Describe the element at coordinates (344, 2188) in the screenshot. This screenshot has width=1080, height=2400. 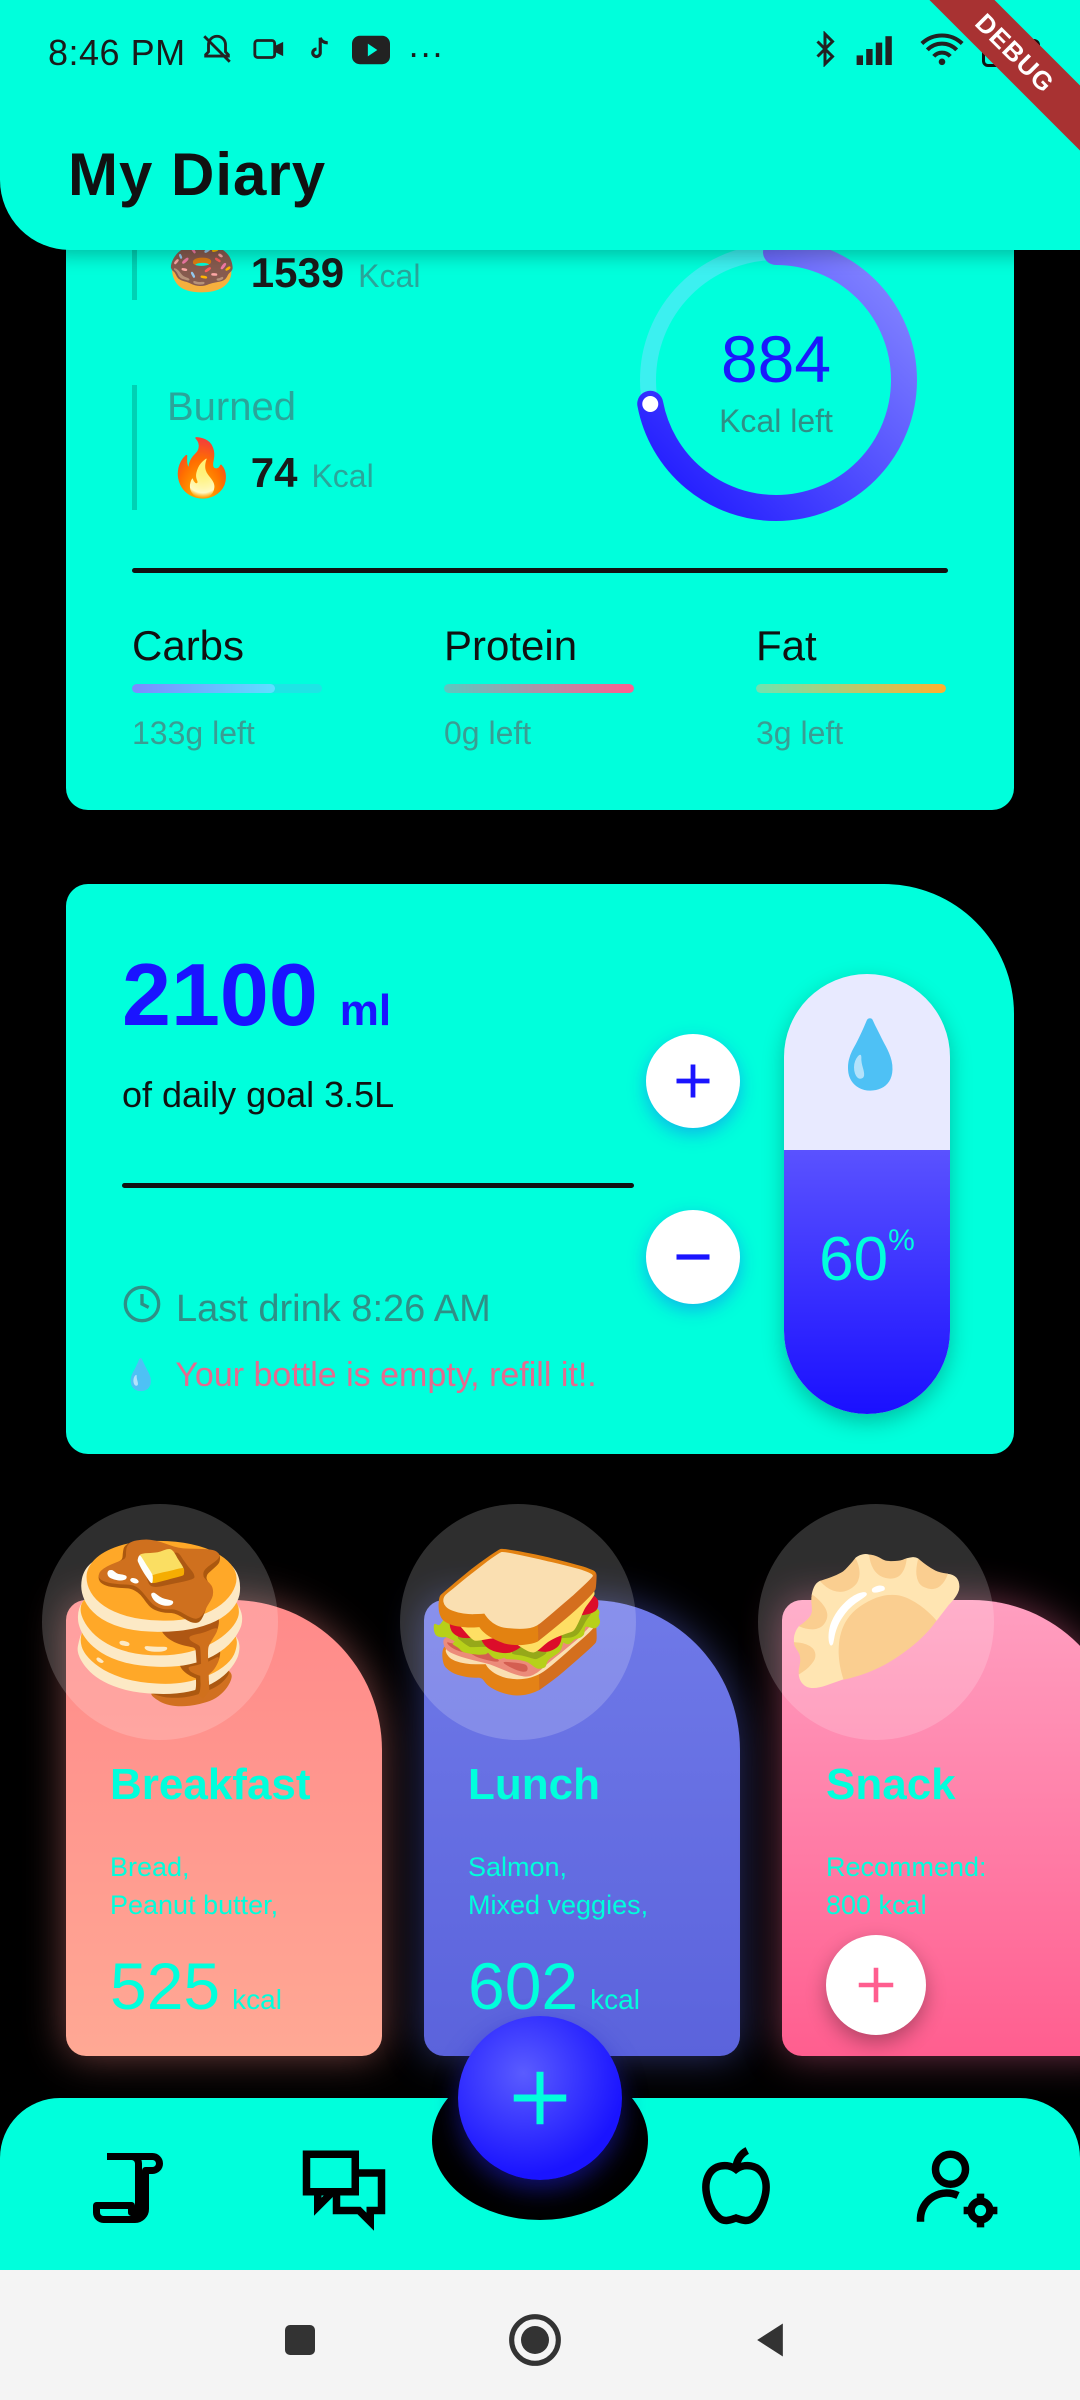
I see `nav-chat-icon` at that location.